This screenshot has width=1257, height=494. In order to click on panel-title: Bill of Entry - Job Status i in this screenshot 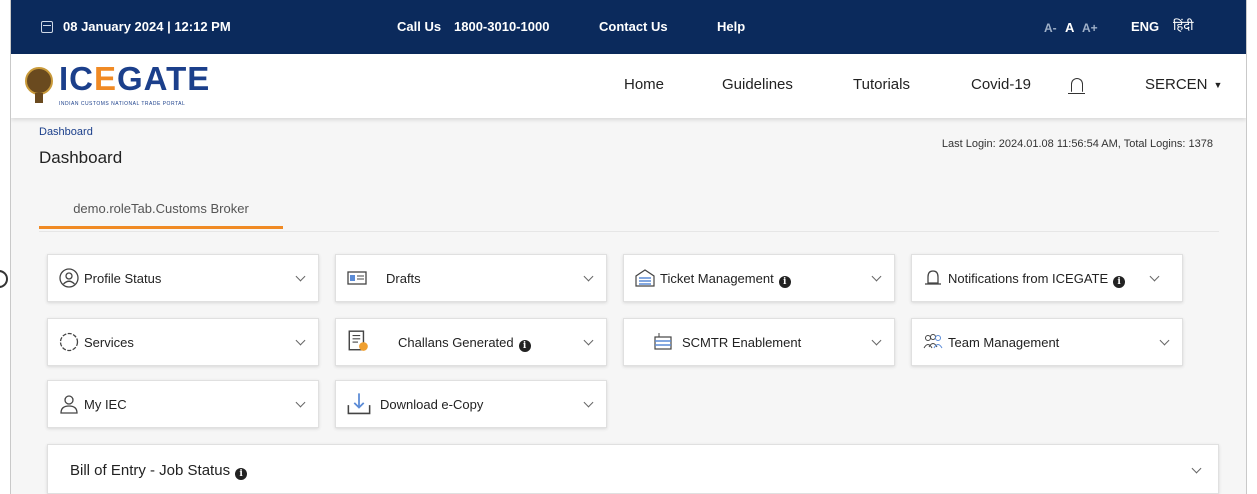, I will do `click(159, 471)`.